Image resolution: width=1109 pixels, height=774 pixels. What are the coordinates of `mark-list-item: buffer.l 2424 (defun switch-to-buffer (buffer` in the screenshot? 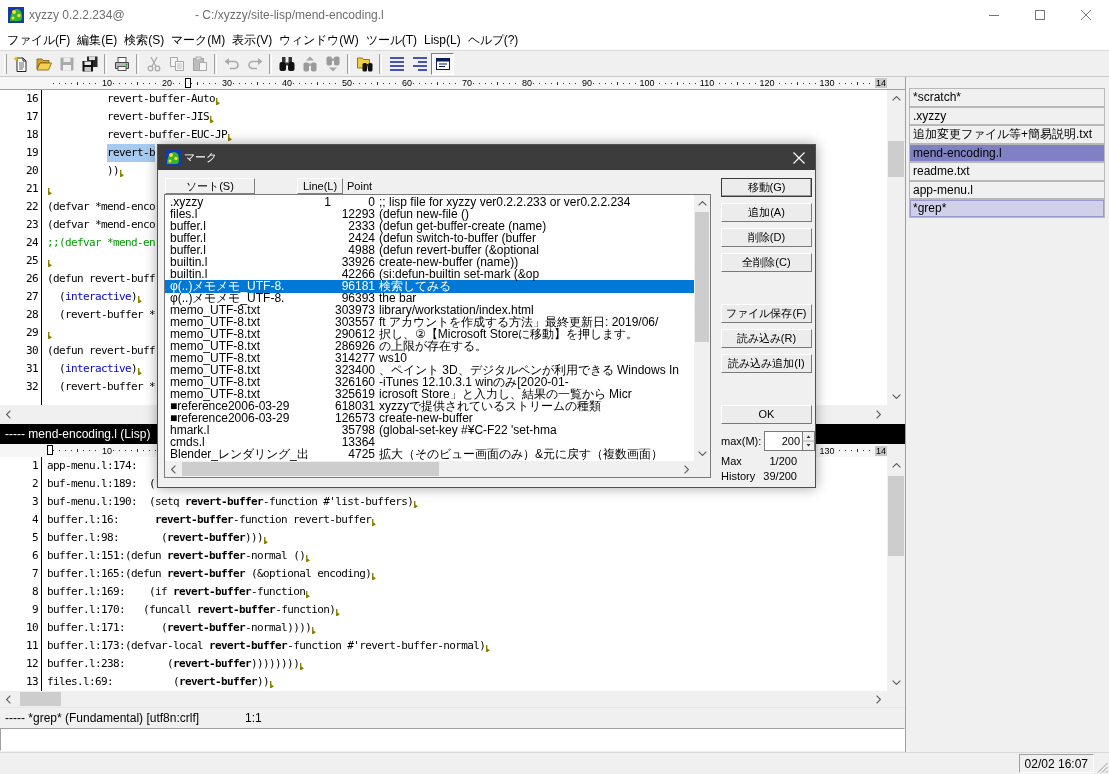 It's located at (429, 238).